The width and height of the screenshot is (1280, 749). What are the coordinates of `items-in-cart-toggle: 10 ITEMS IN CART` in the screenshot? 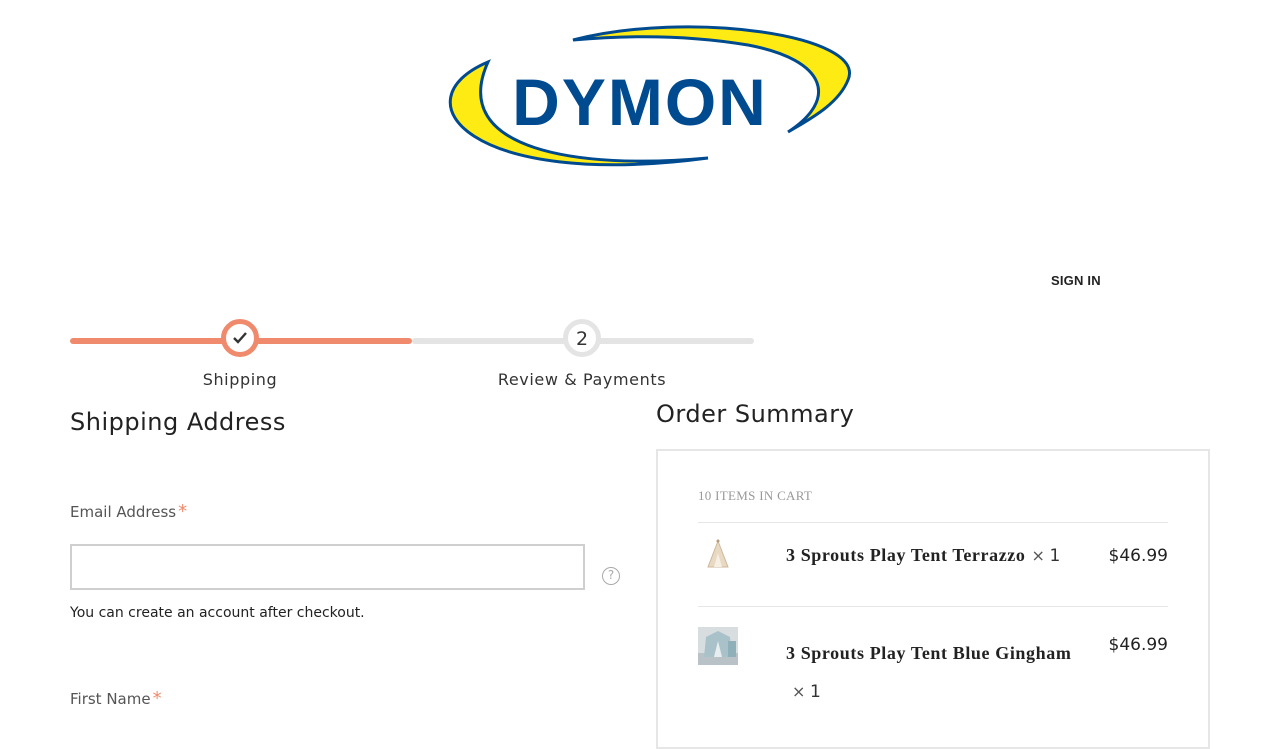 It's located at (755, 496).